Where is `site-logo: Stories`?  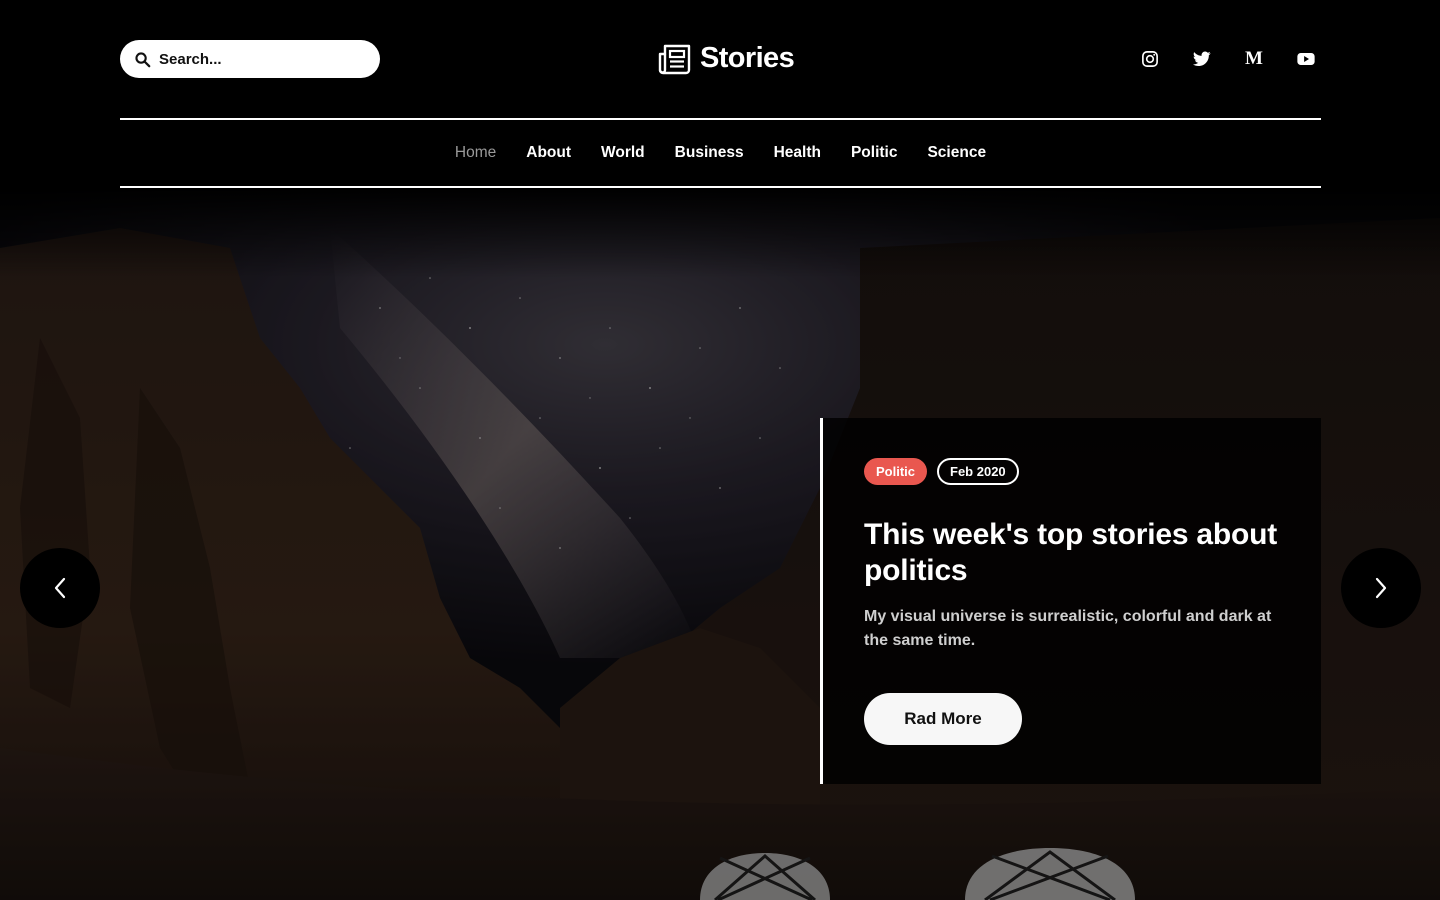 site-logo: Stories is located at coordinates (726, 58).